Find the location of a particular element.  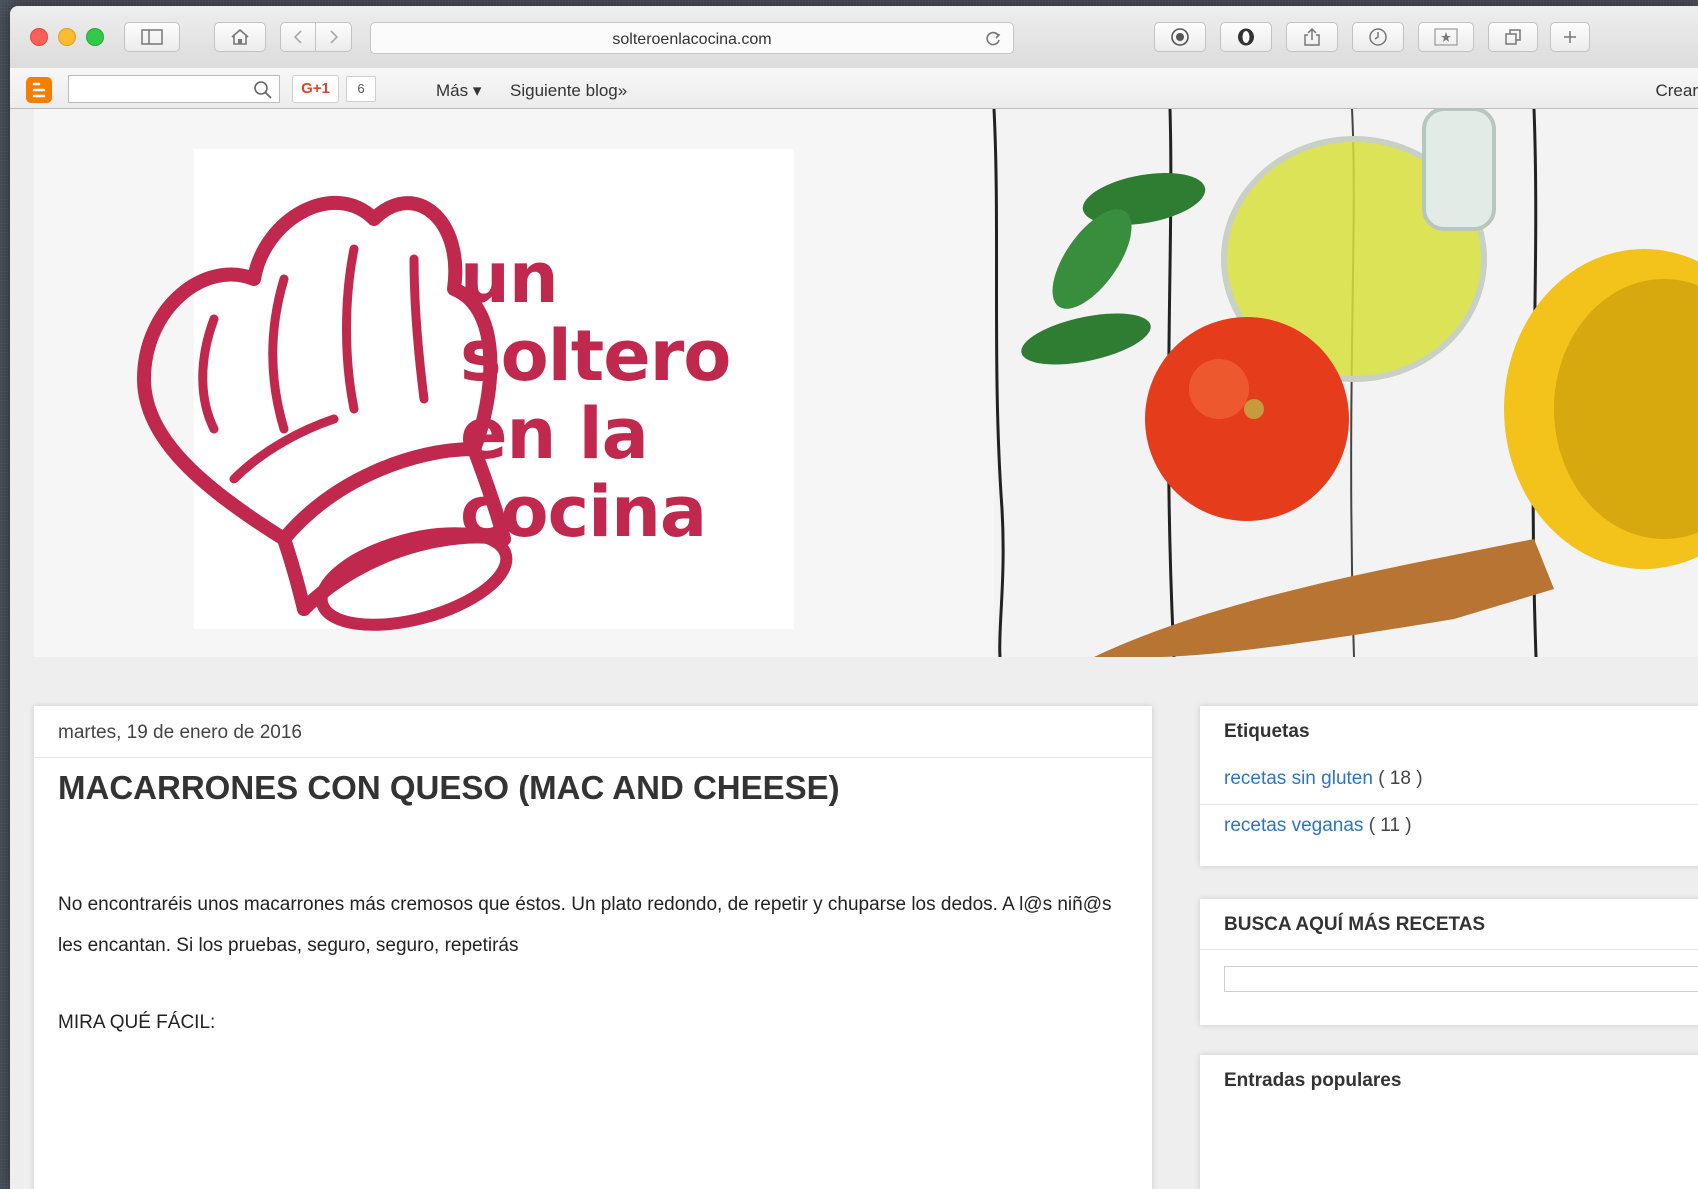

maximize-window-button is located at coordinates (95, 37).